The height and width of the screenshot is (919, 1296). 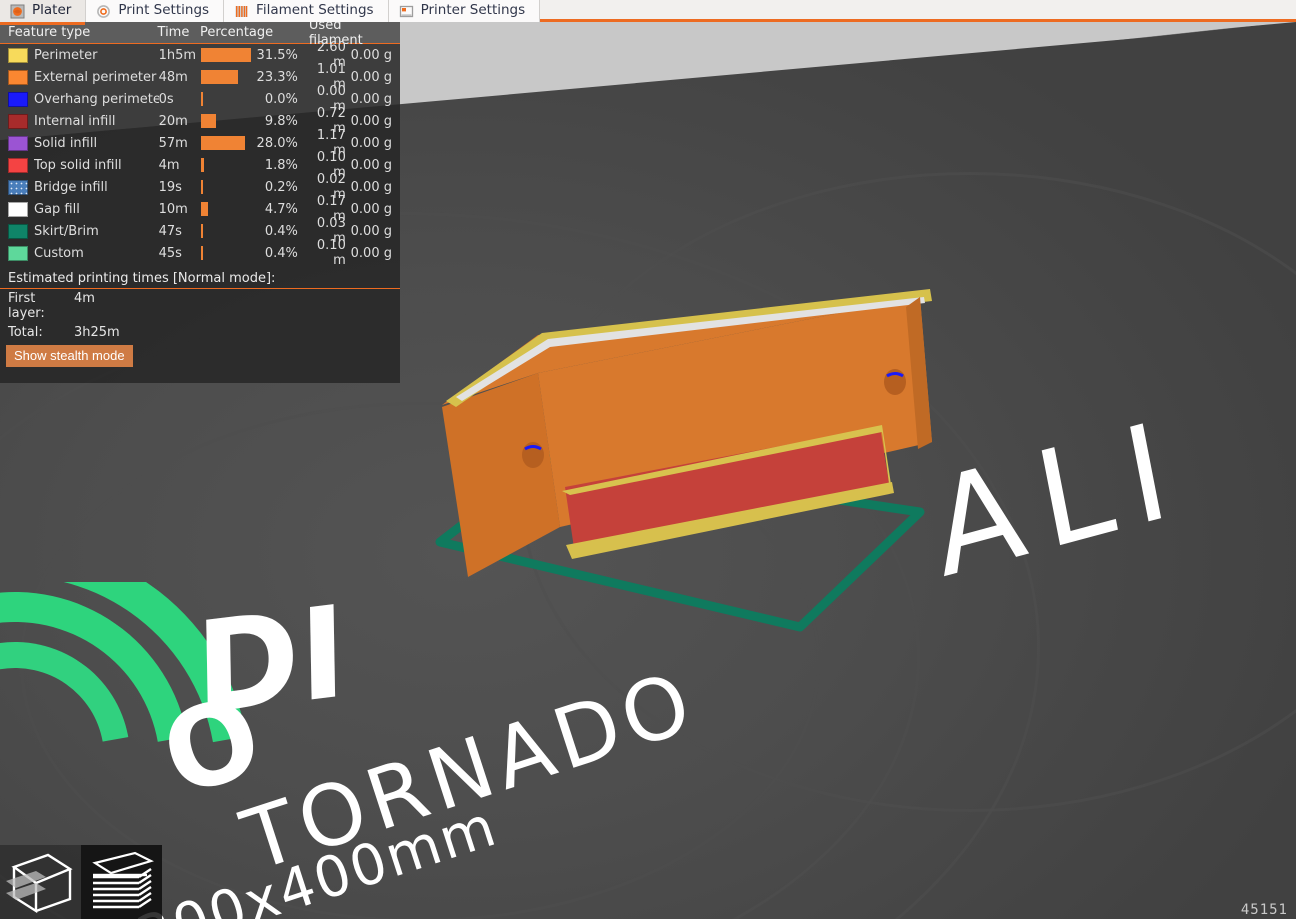 I want to click on legend-row: Custom 45s 0.4% 0.10 m 0.00 g, so click(x=200, y=253).